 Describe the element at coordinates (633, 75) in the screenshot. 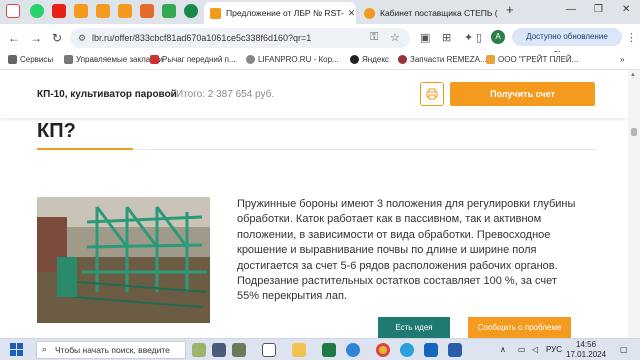

I see `scroll-up-icon: ▲` at that location.